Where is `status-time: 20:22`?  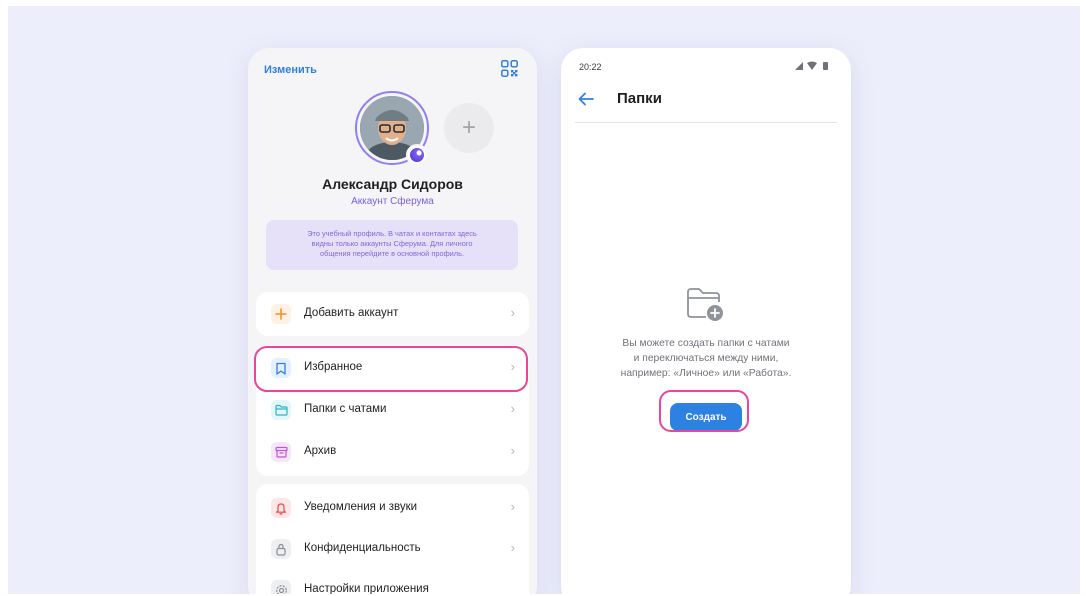
status-time: 20:22 is located at coordinates (590, 67).